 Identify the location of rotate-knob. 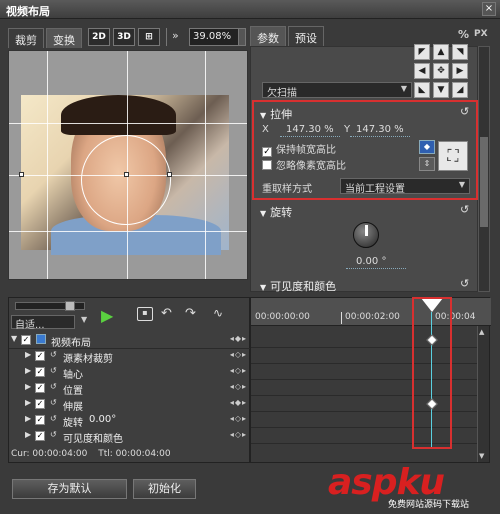
(366, 235).